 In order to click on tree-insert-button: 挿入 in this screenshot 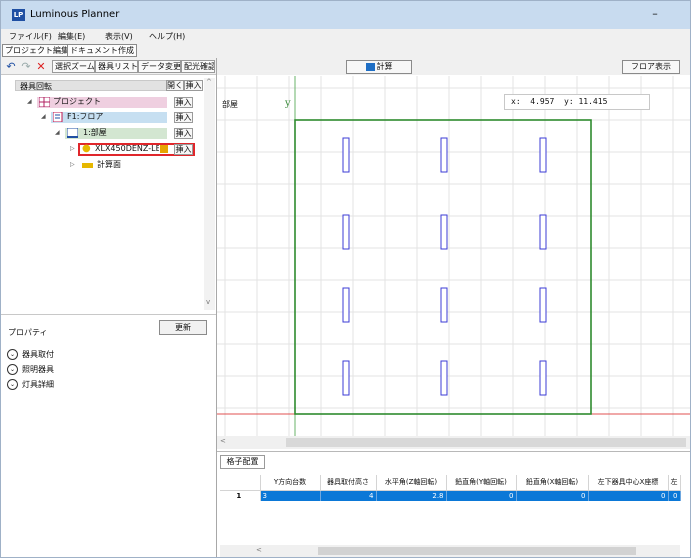, I will do `click(193, 85)`.